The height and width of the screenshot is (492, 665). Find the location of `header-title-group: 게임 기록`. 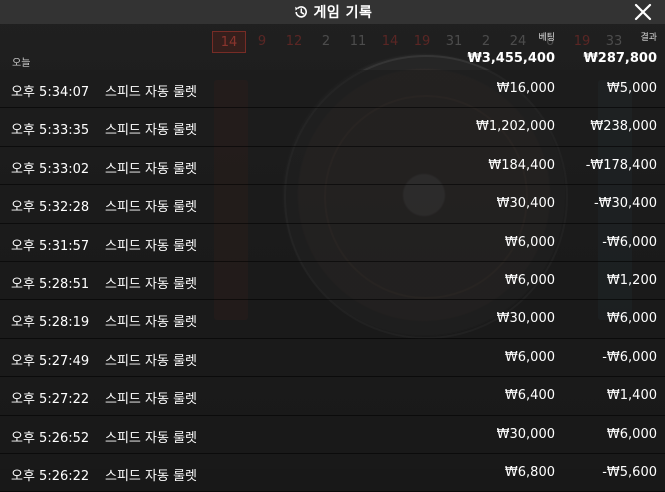

header-title-group: 게임 기록 is located at coordinates (333, 12).